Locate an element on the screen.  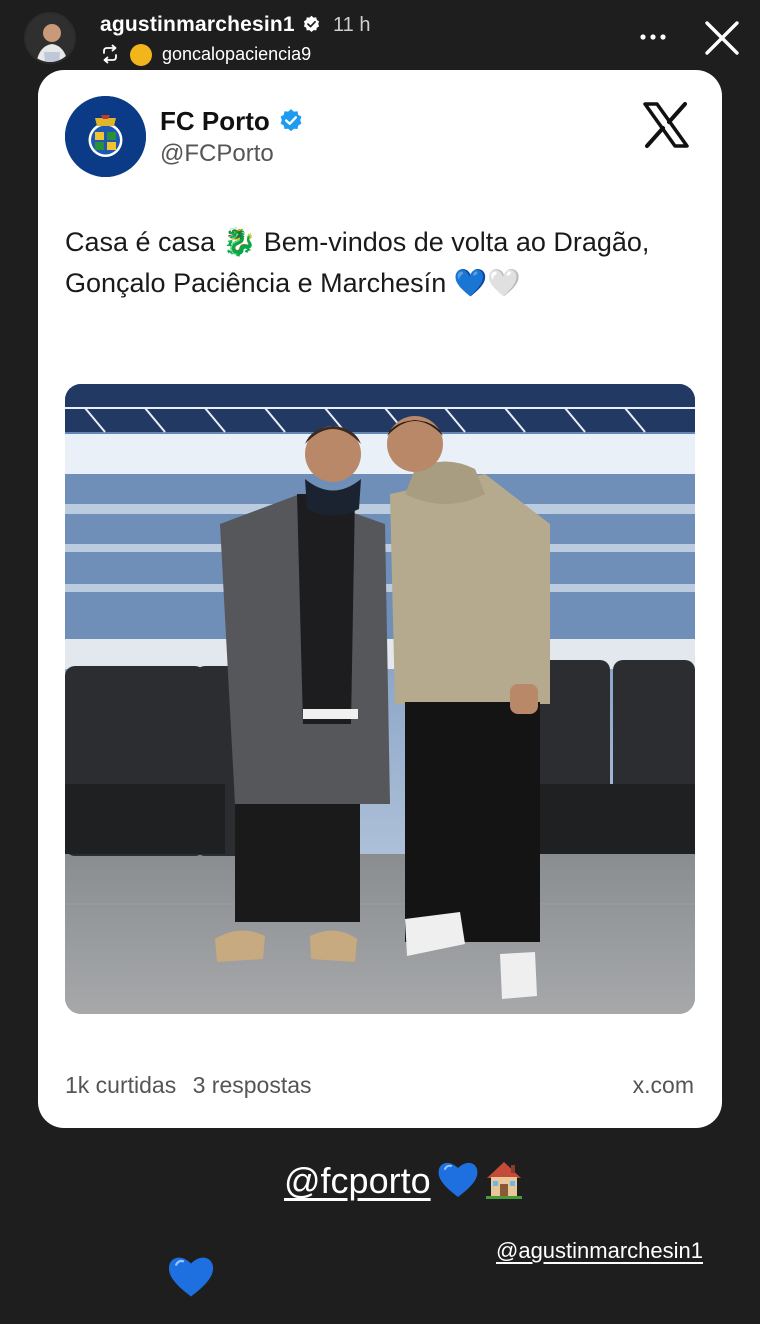
mention-sticker-agustinmarchesin1: @agustinmarchesin1 is located at coordinates (599, 1251).